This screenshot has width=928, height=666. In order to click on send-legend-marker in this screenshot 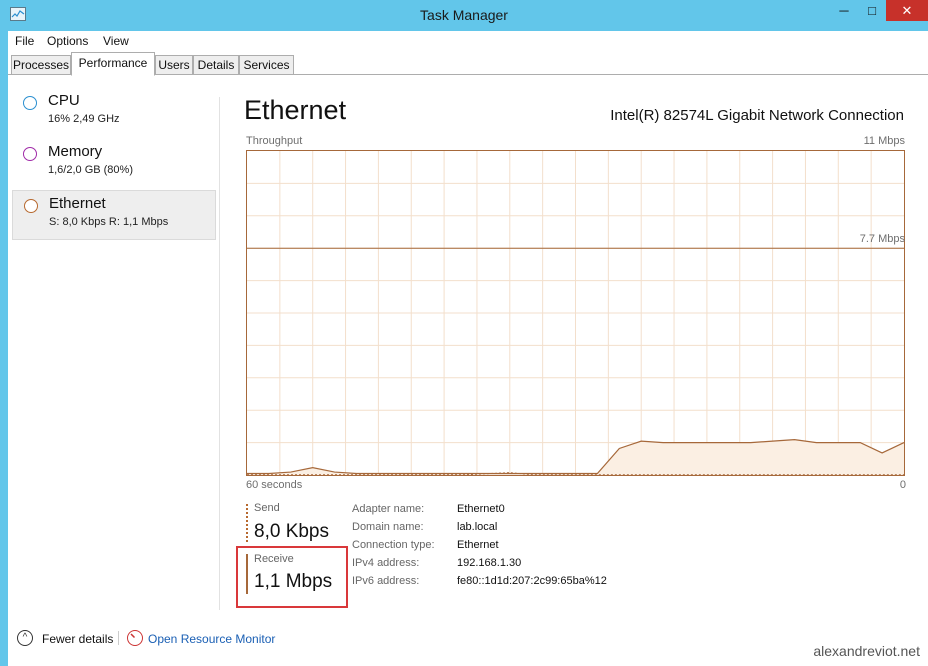, I will do `click(247, 523)`.